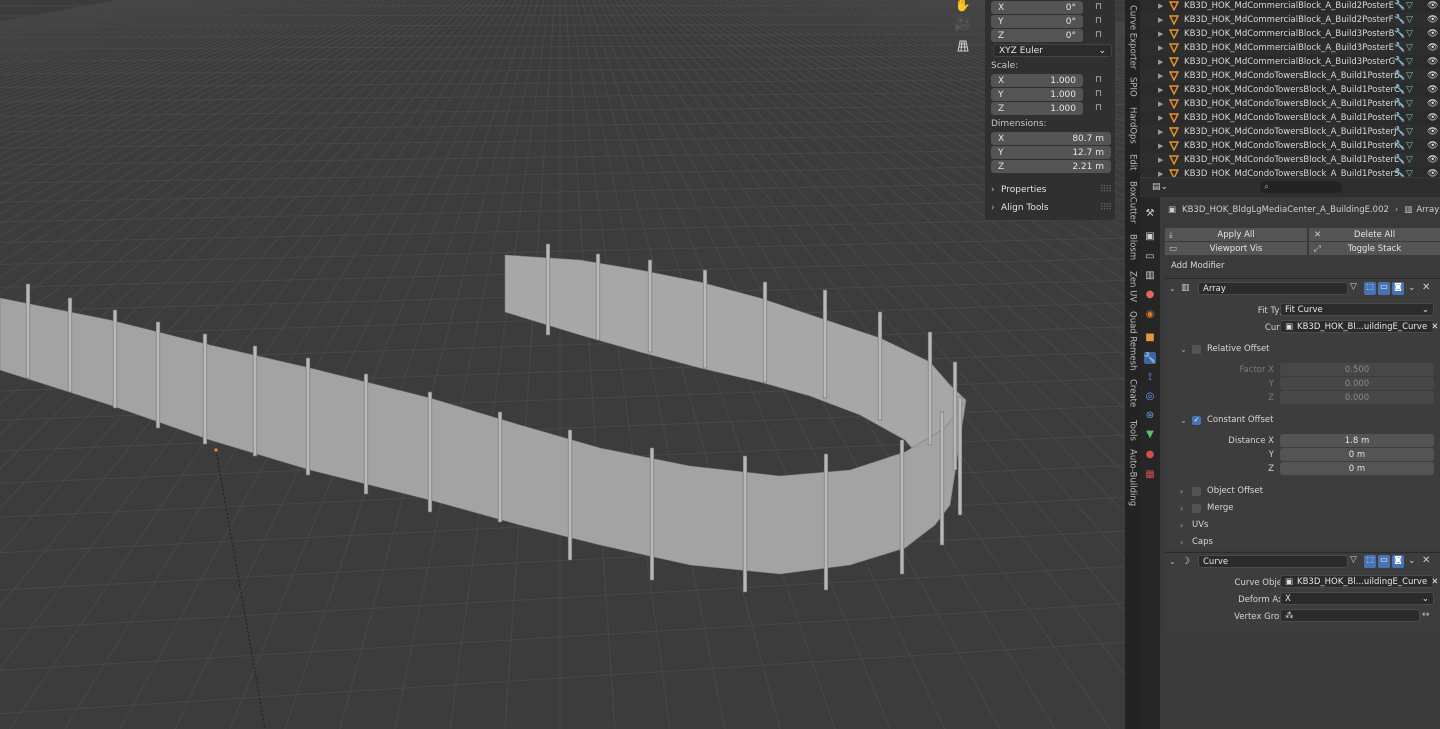 Image resolution: width=1440 pixels, height=729 pixels. Describe the element at coordinates (1051, 166) in the screenshot. I see `transform-field-z: Z 2.21 m` at that location.